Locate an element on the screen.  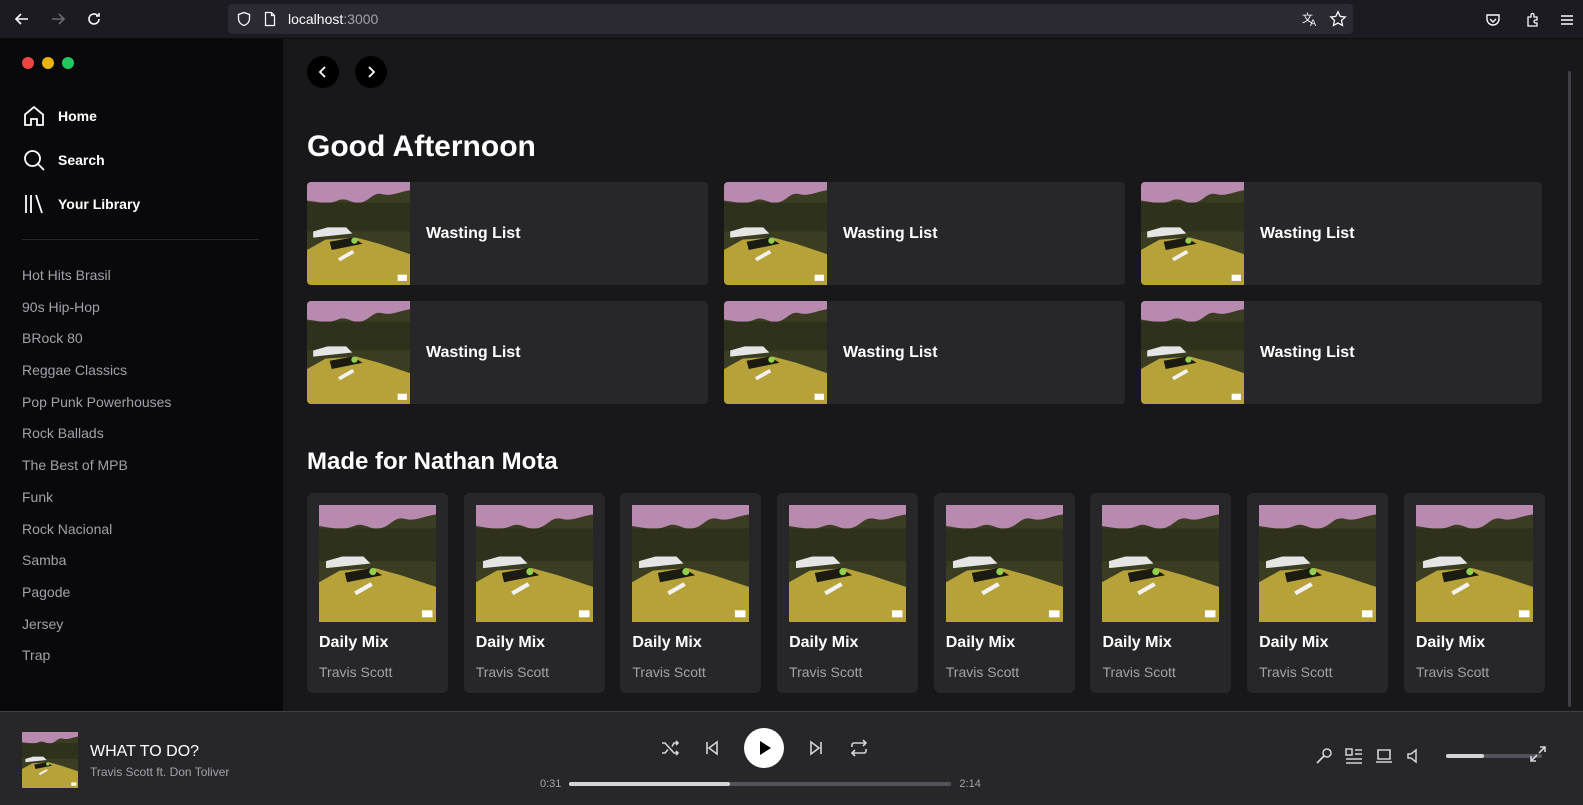
microphone-icon is located at coordinates (1324, 756).